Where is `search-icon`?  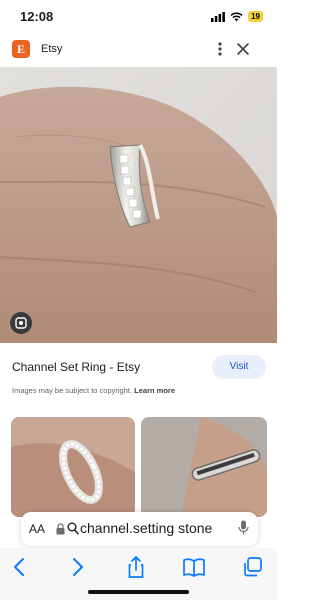 search-icon is located at coordinates (73, 528).